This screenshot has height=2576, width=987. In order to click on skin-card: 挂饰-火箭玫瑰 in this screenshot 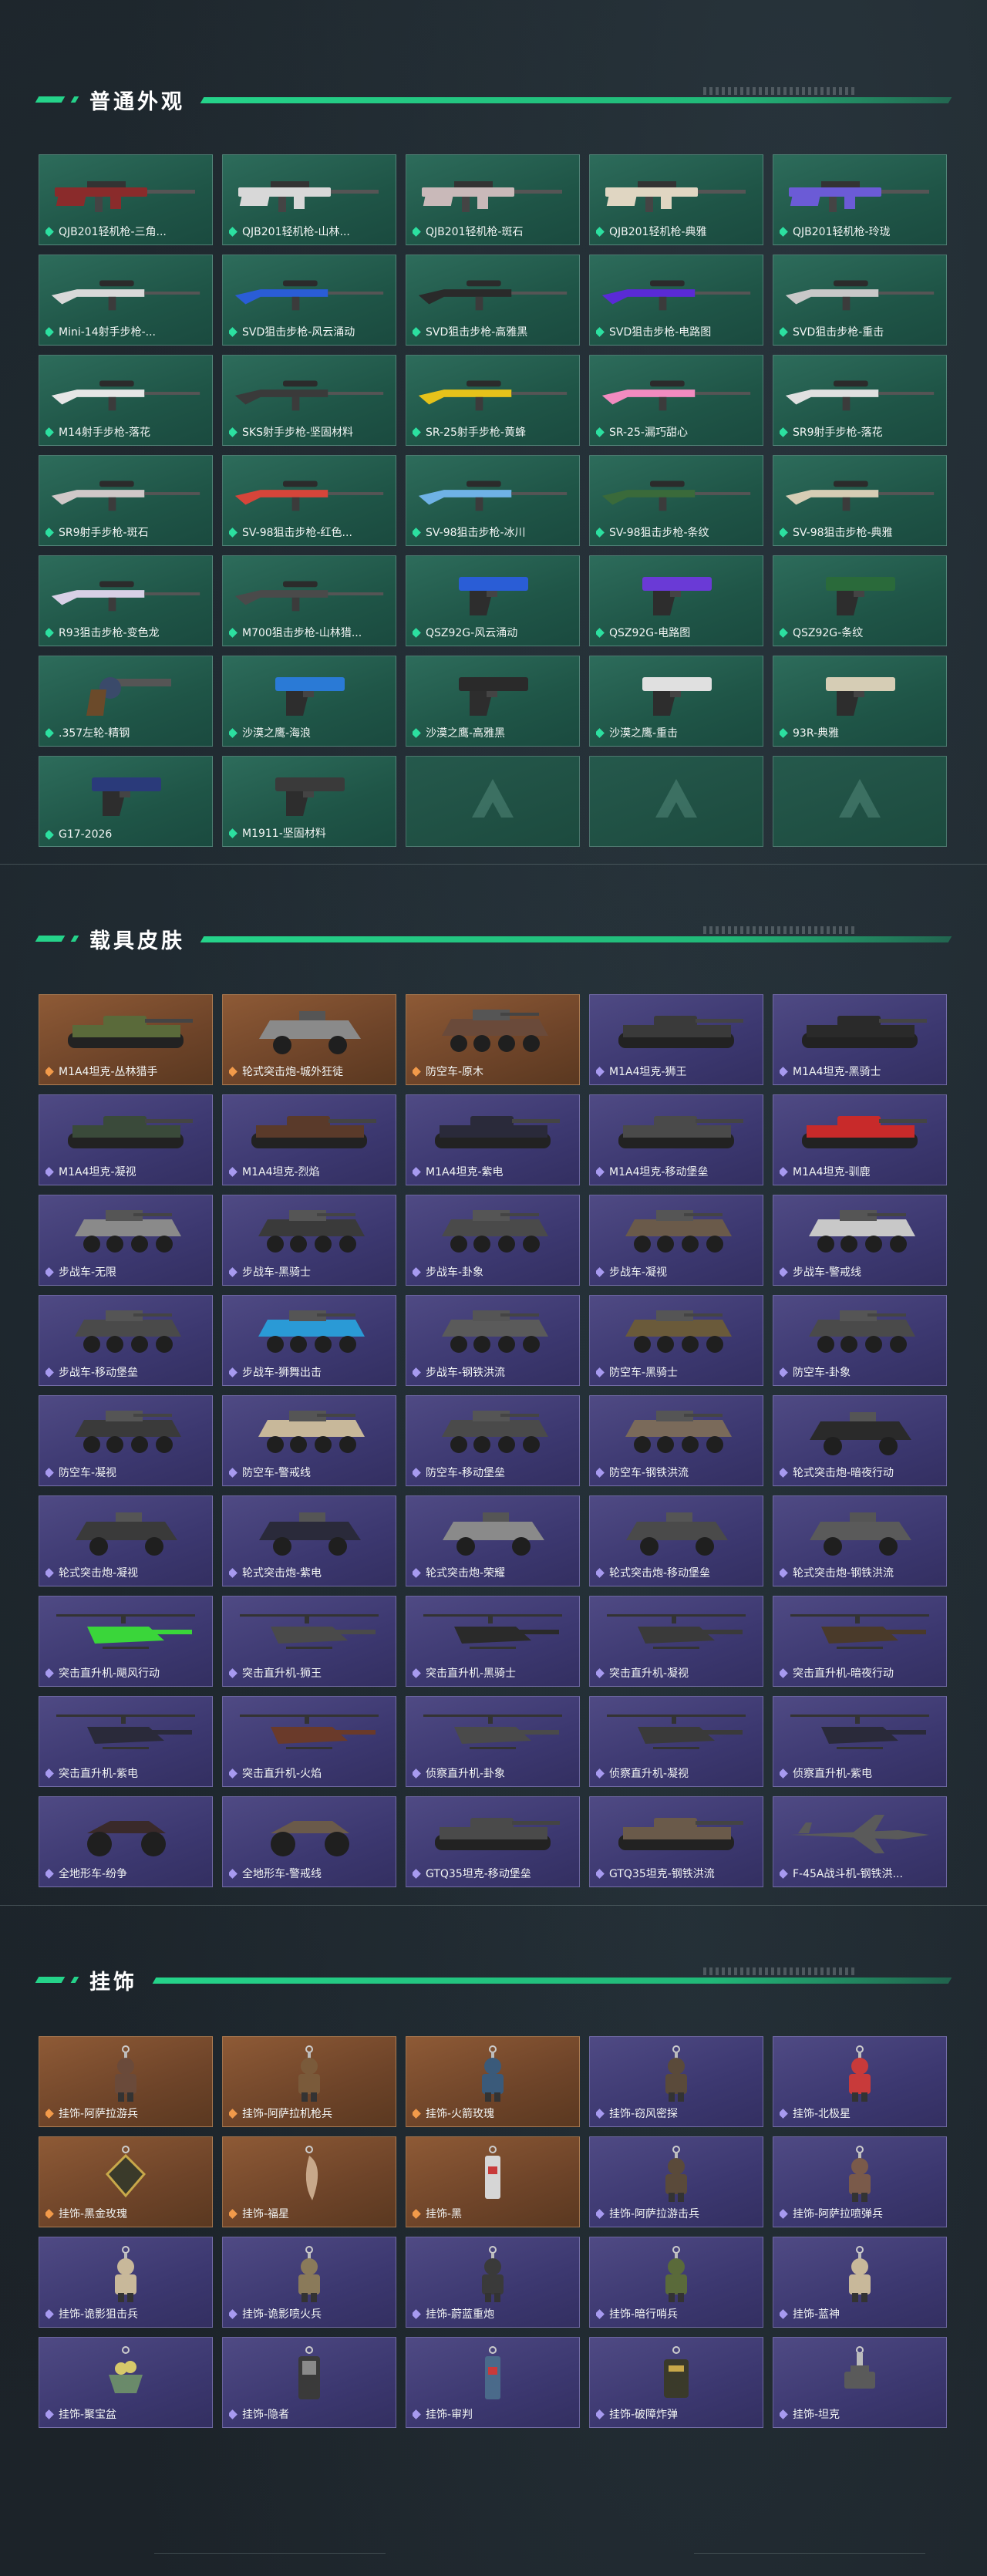, I will do `click(493, 2081)`.